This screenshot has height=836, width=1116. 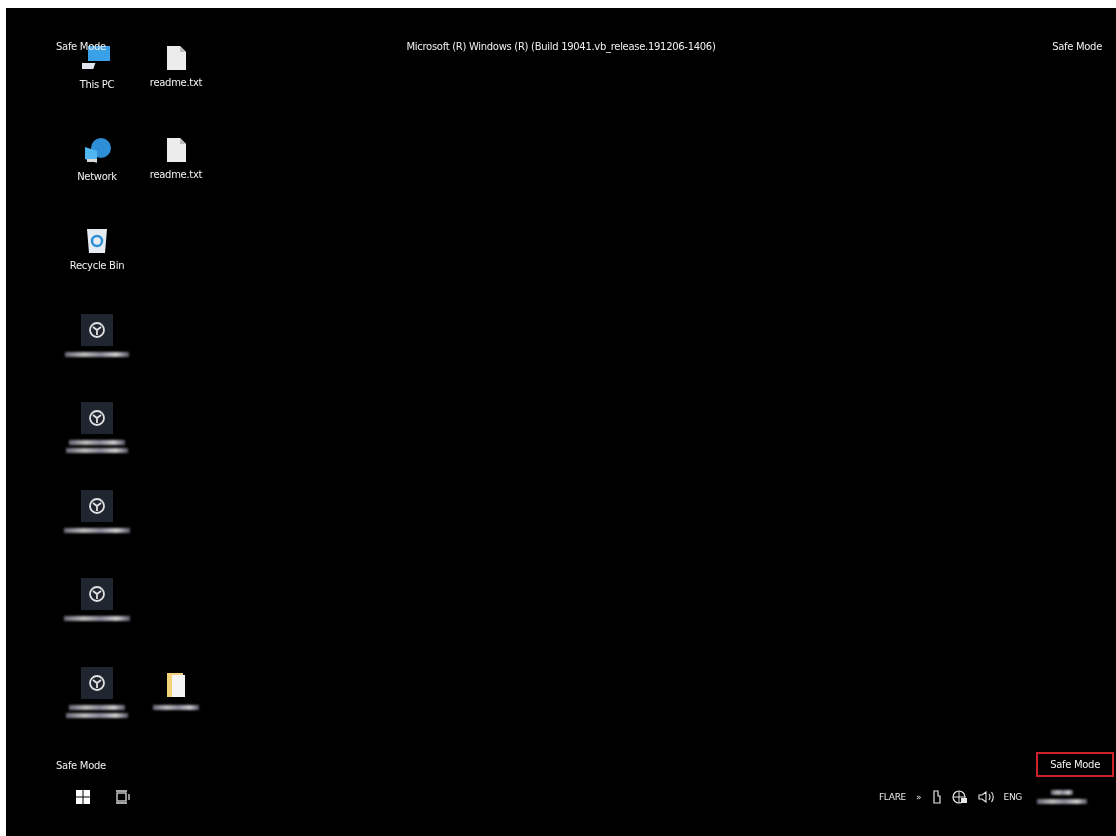 I want to click on recycle-bin-icon, so click(x=97, y=240).